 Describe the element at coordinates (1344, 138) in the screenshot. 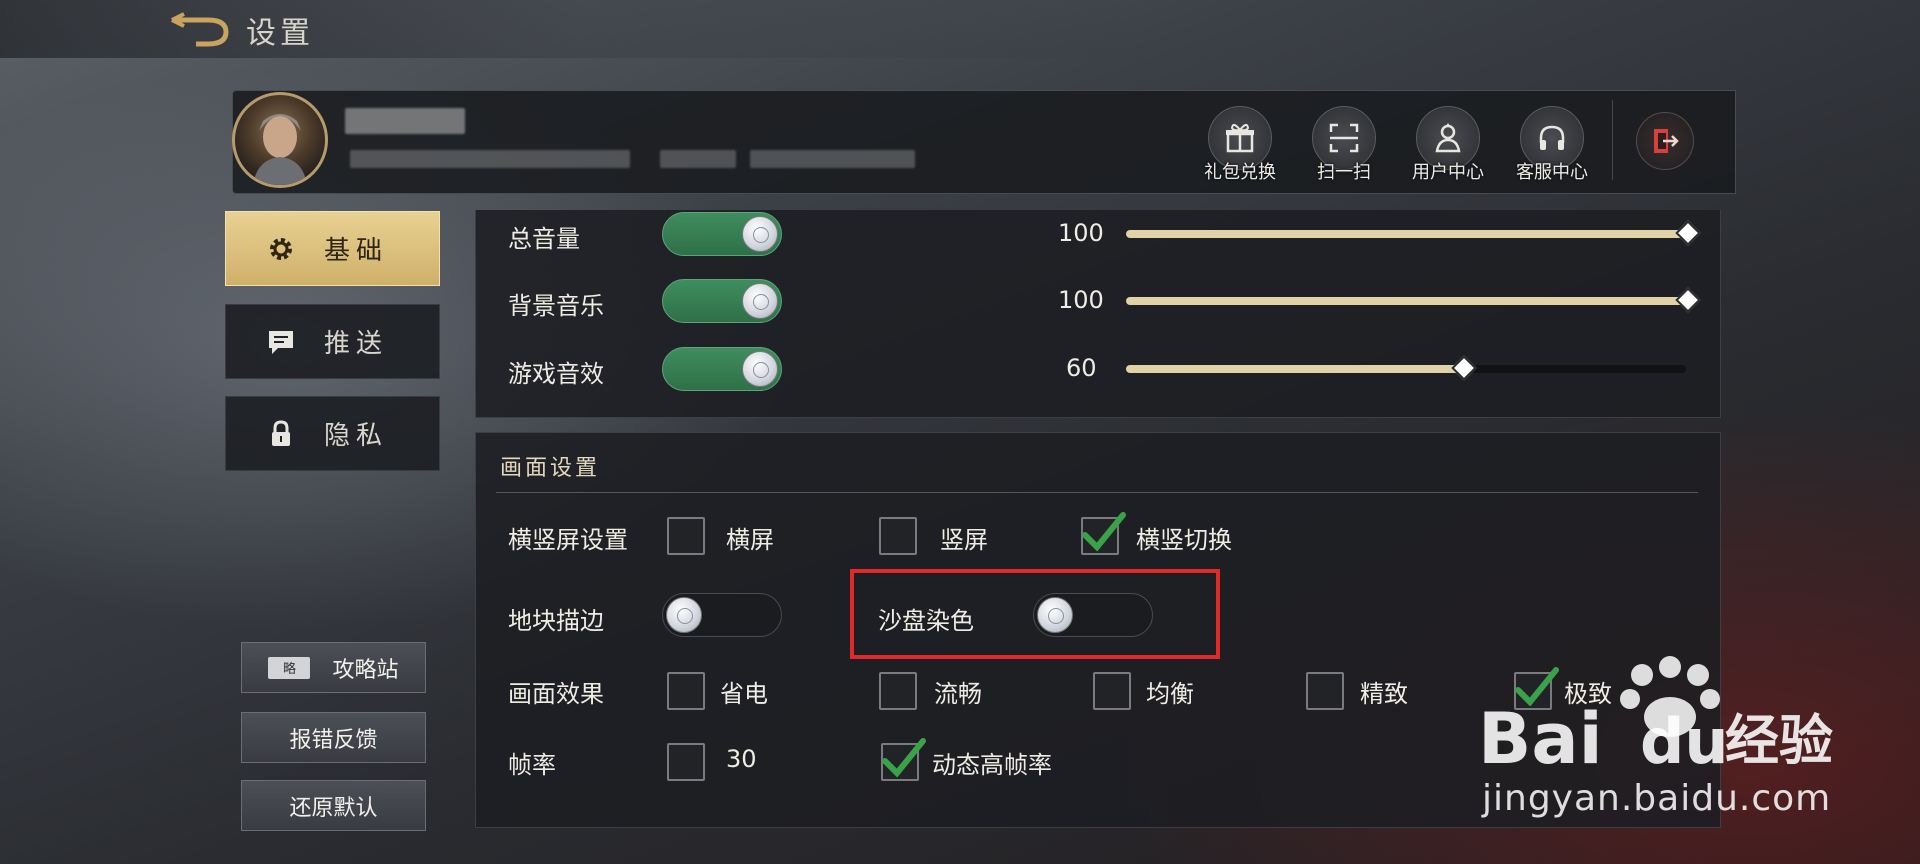

I see `scan-icon` at that location.